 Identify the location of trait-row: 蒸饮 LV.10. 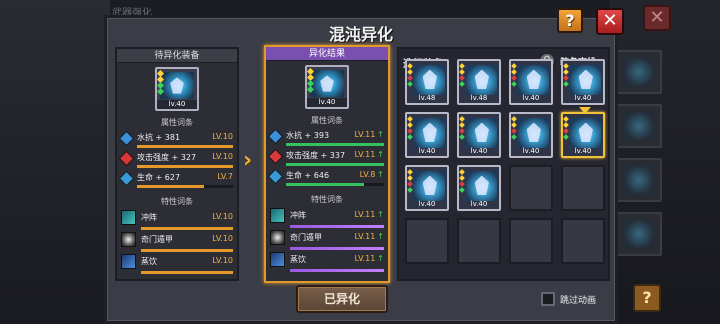
(177, 264).